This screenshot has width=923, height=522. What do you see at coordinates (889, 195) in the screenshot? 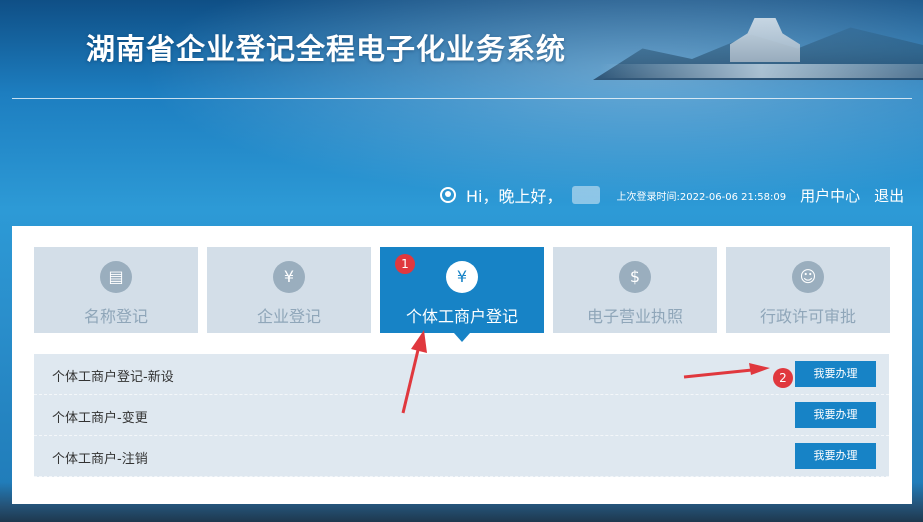
I see `logout-link: 退出` at bounding box center [889, 195].